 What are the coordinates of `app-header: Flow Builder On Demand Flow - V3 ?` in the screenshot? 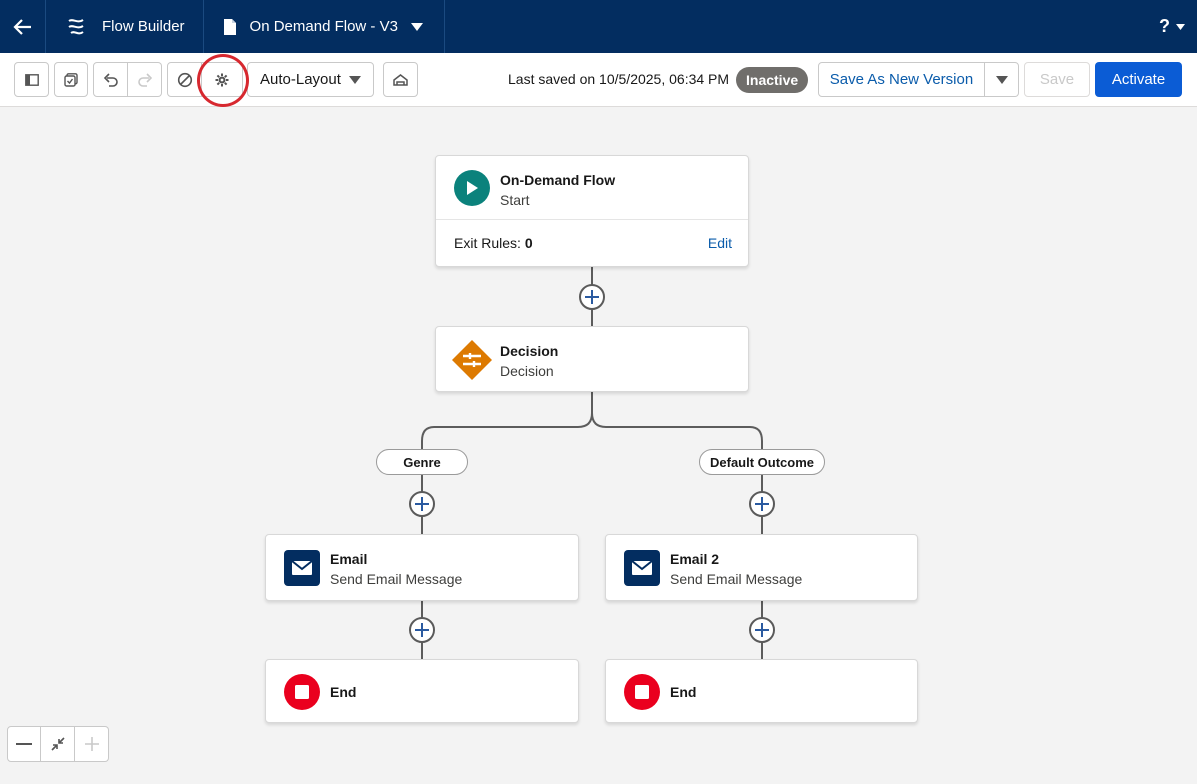 It's located at (598, 26).